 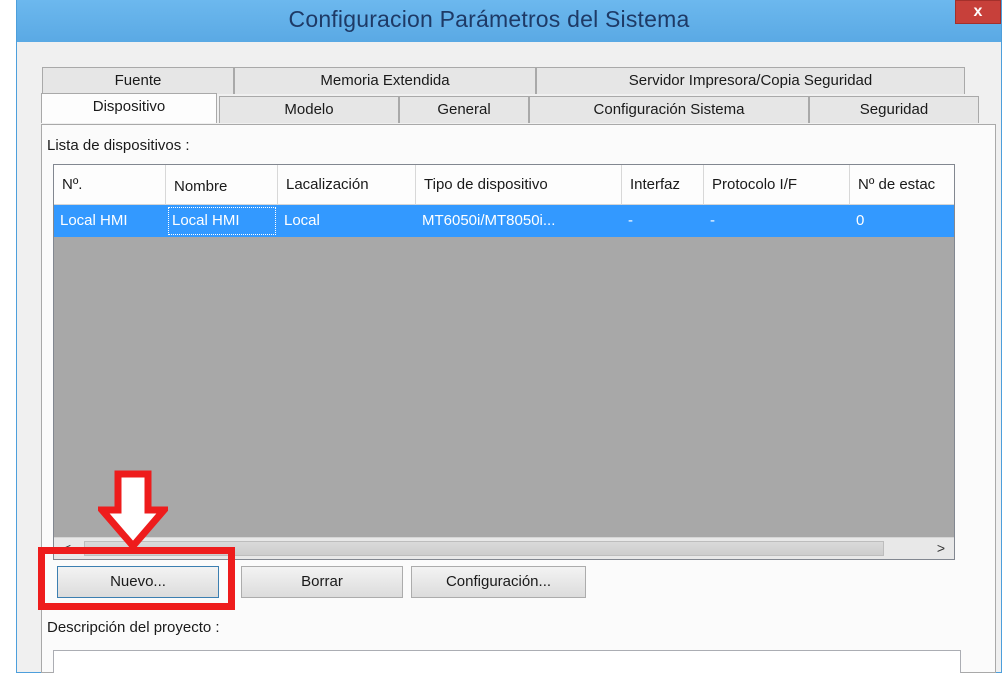 I want to click on tab-servidor-impresora: Servidor Impresora/Copia Seguridad, so click(x=750, y=80).